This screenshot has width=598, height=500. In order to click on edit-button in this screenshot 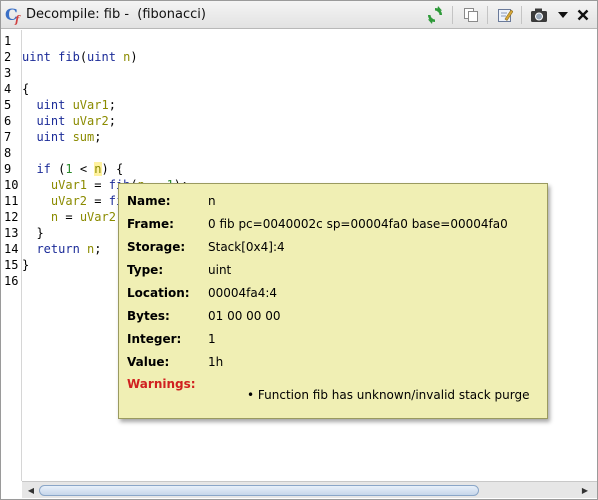, I will do `click(505, 15)`.